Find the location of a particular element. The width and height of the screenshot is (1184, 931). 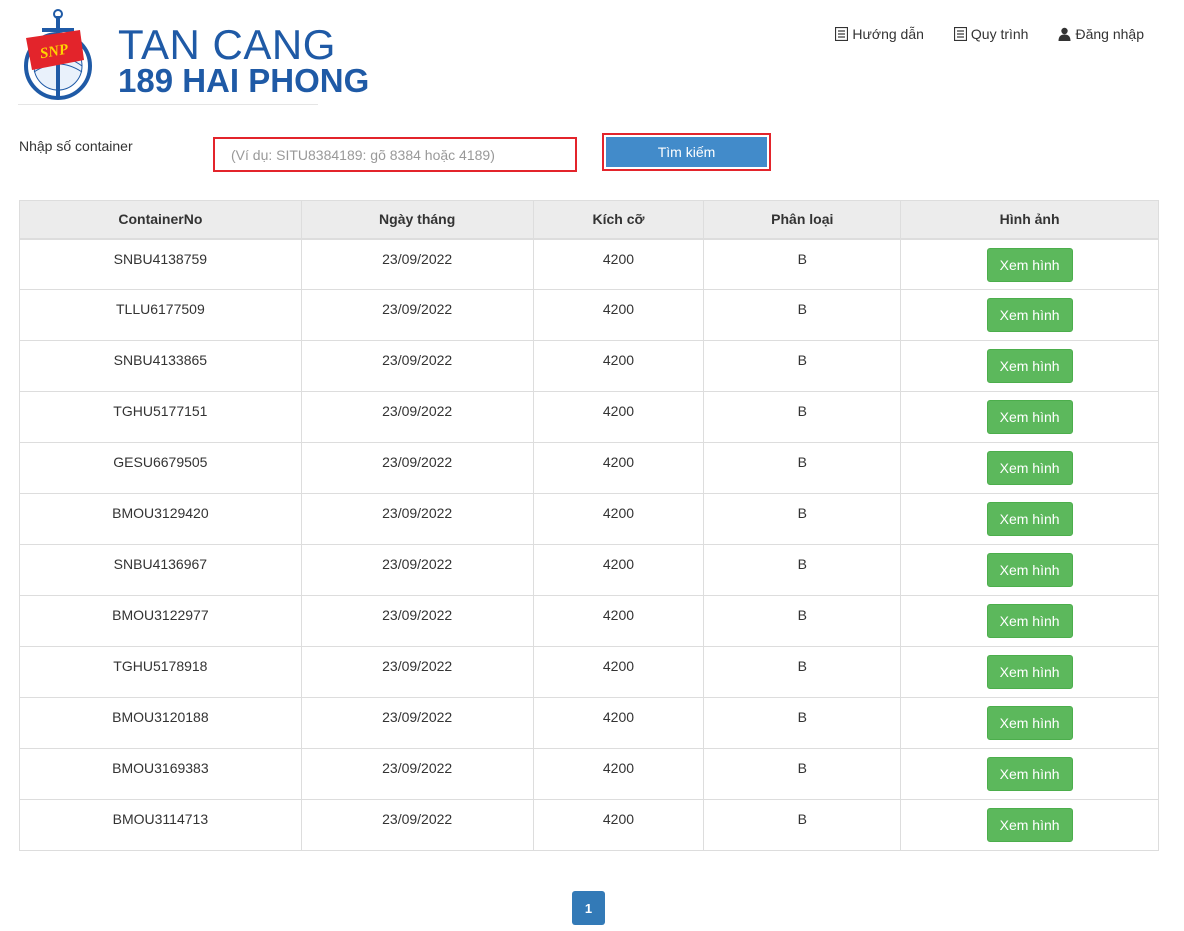

container-number-cell: BMOU3114713 is located at coordinates (160, 825).